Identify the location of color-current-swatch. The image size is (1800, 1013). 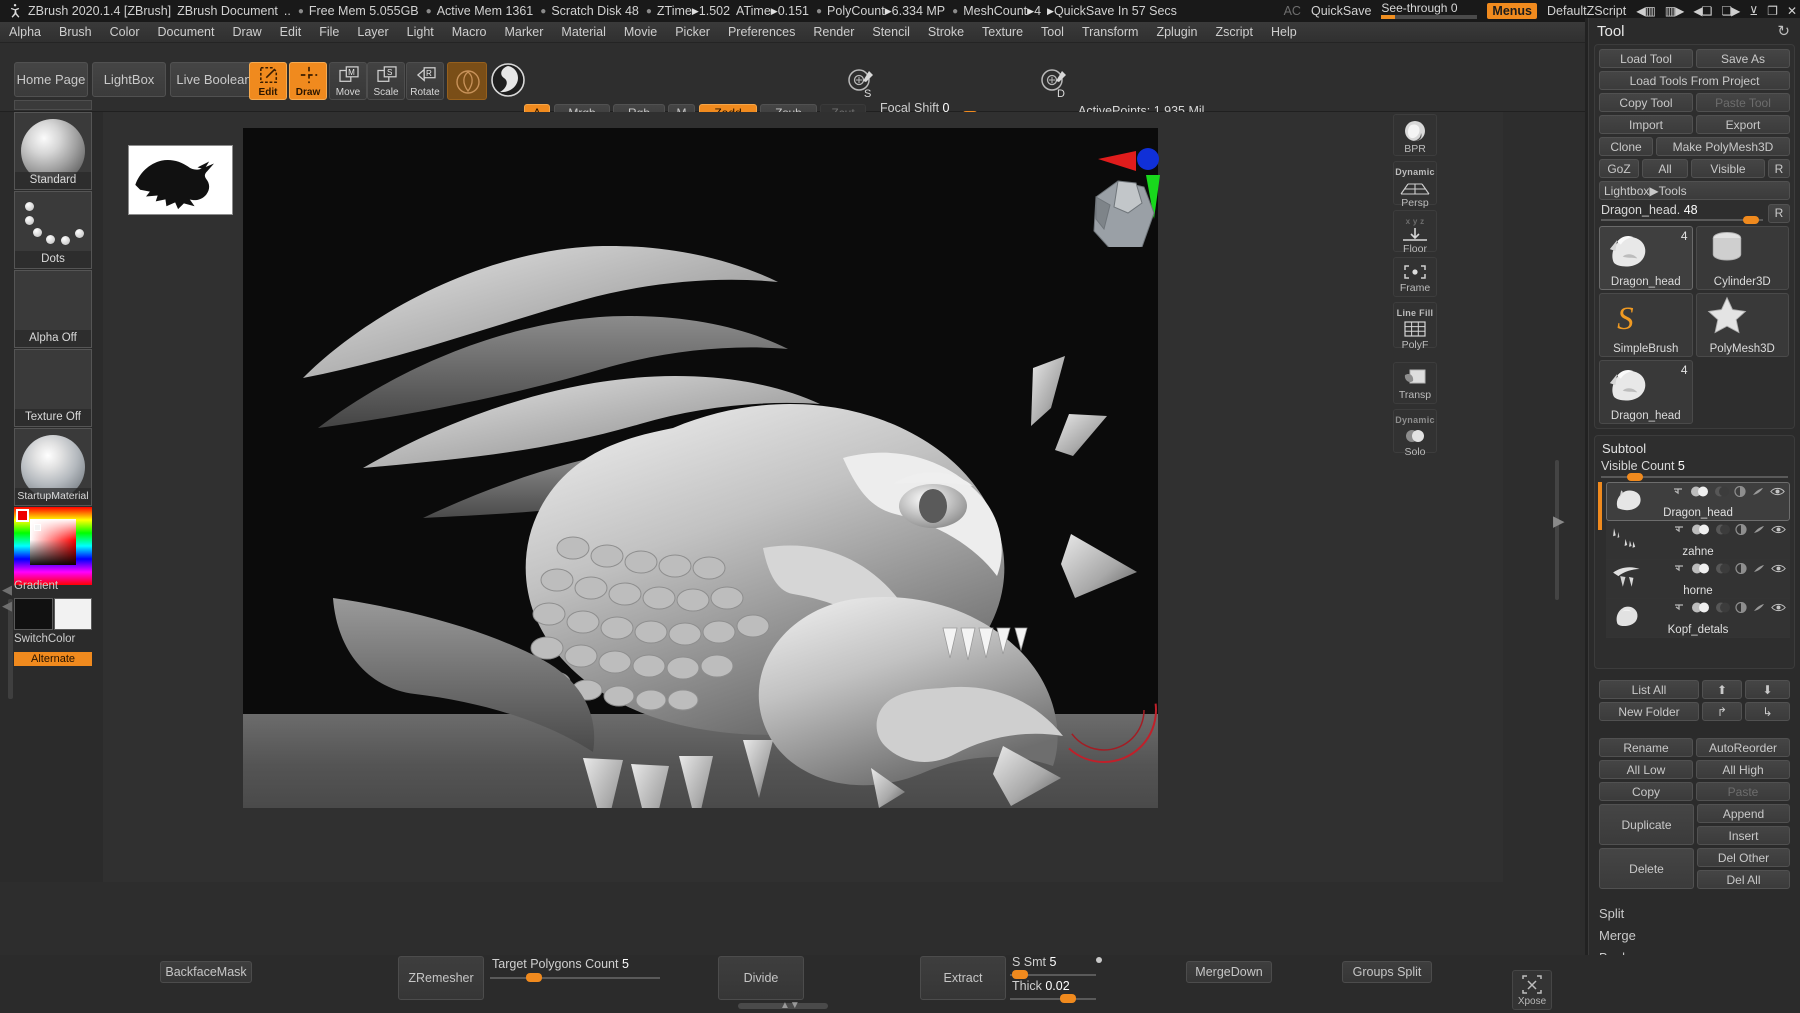
(22, 515).